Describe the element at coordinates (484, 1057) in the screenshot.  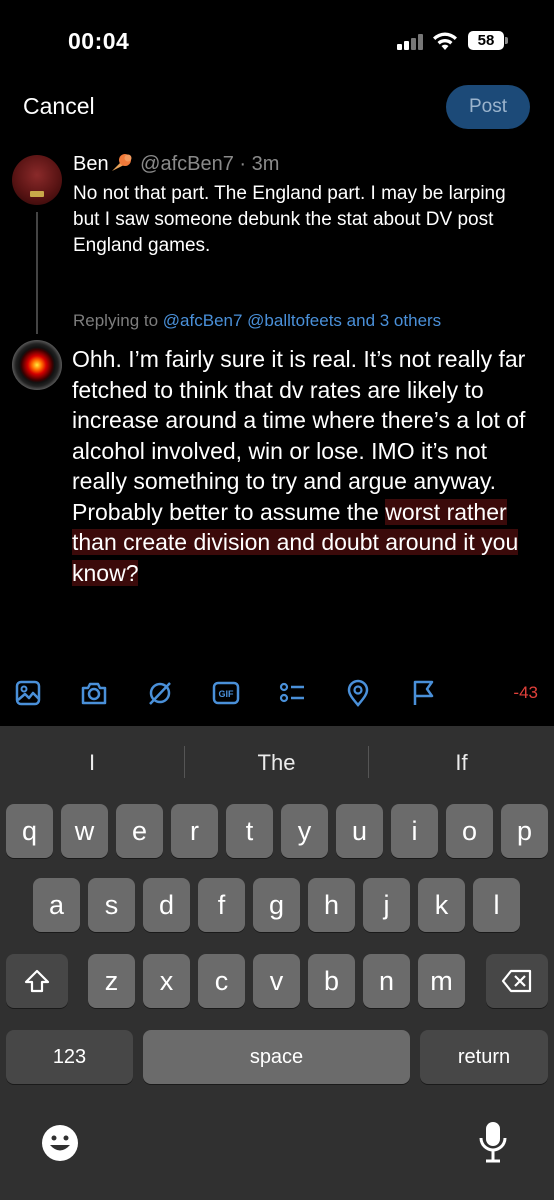
I see `return-key: return` at that location.